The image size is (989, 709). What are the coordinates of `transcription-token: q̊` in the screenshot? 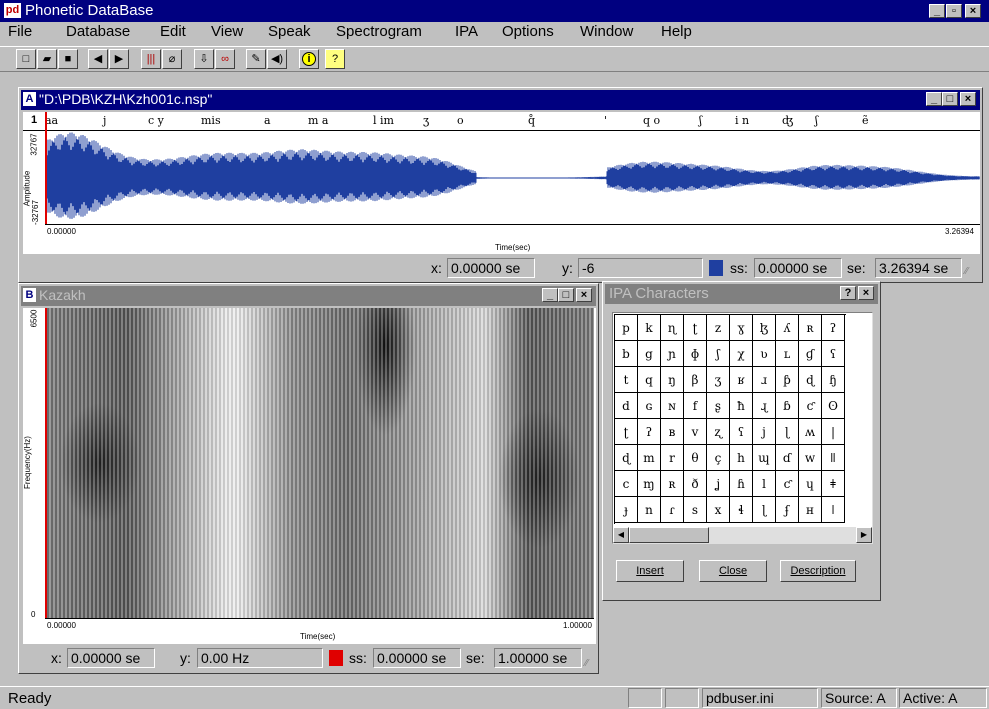 It's located at (531, 120).